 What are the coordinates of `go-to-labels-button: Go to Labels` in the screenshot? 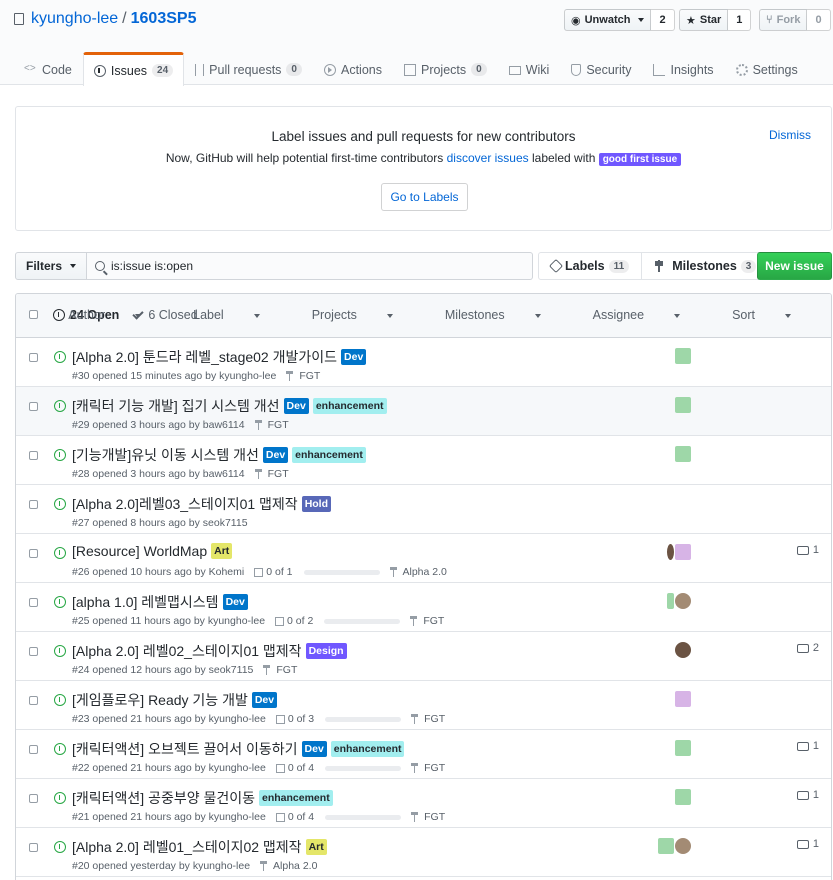 It's located at (424, 197).